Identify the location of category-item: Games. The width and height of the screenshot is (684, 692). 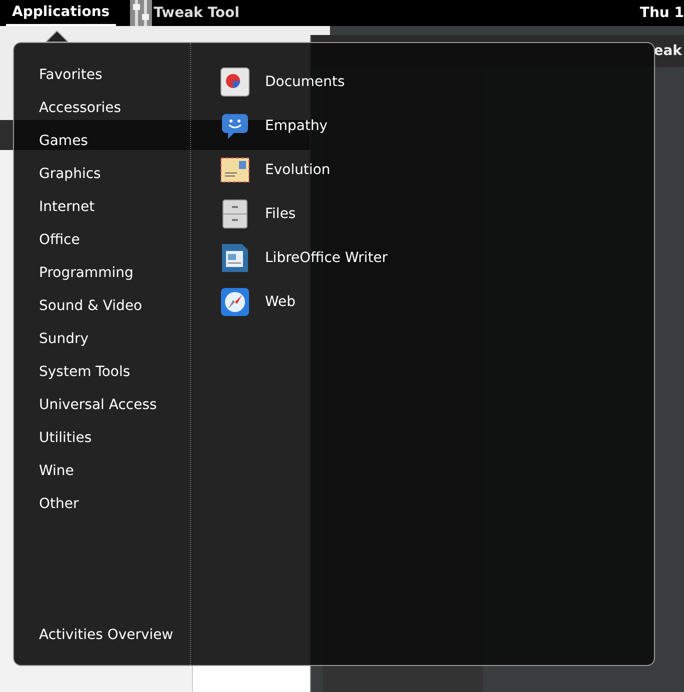
(114, 141).